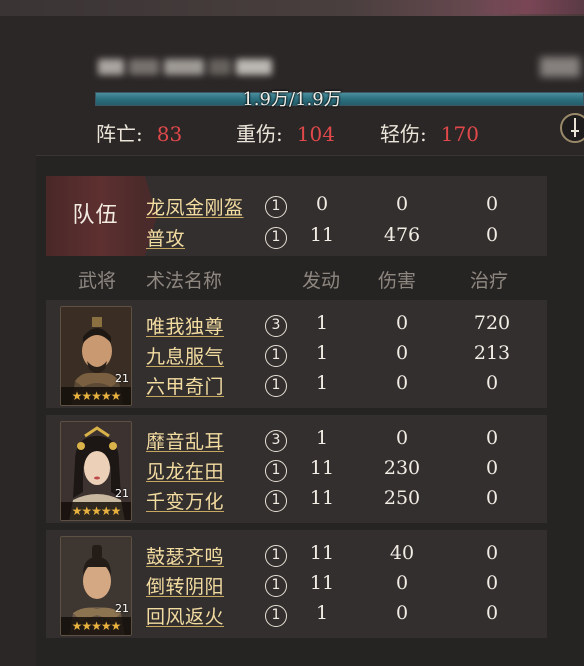  Describe the element at coordinates (322, 323) in the screenshot. I see `general-1-row-1-triggers: 1` at that location.